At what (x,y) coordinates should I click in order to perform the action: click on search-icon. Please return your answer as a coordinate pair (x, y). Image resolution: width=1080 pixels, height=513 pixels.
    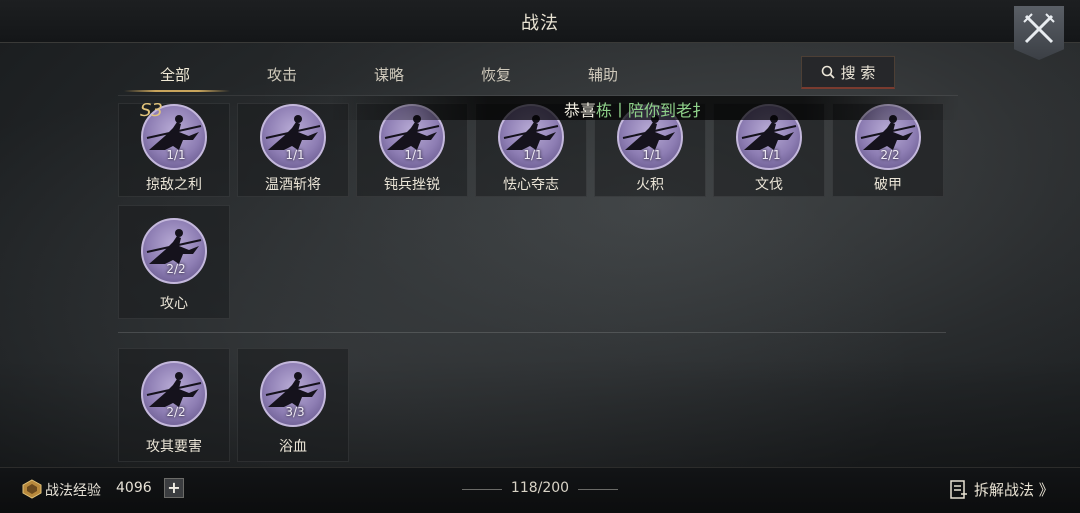
    Looking at the image, I should click on (828, 72).